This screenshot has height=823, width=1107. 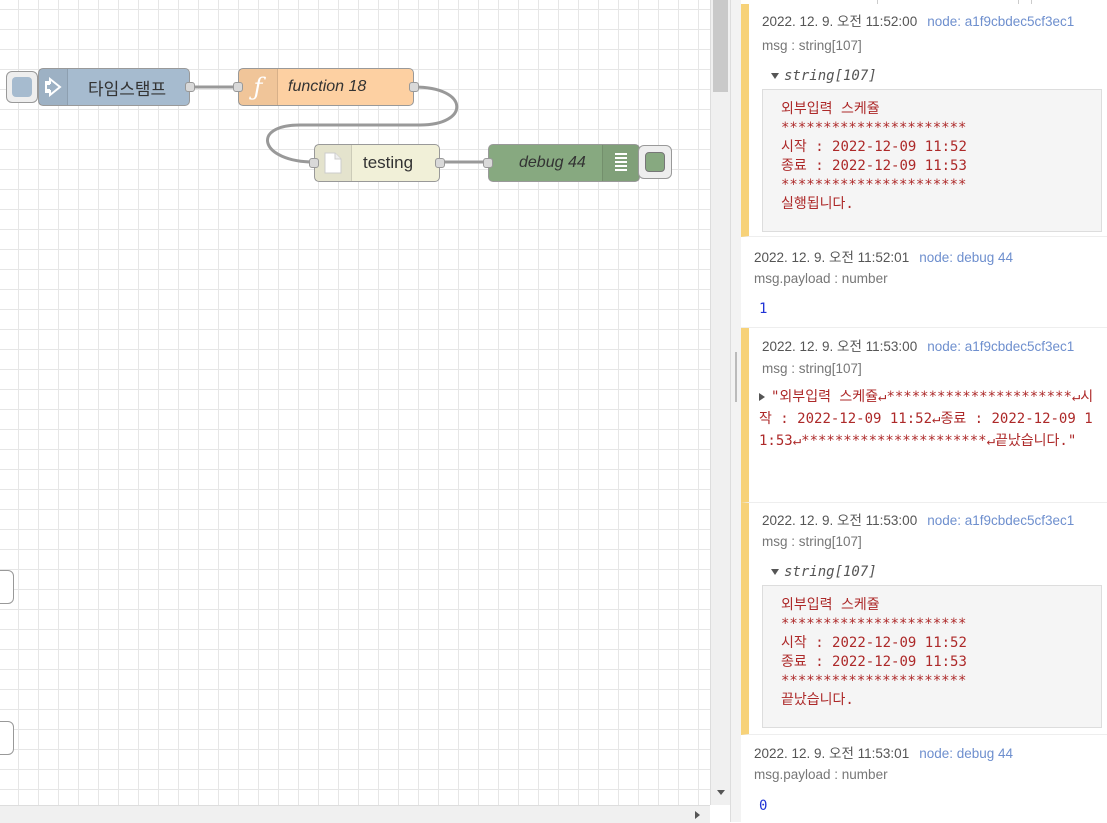 I want to click on string-line: 실행됩니다., so click(x=817, y=204).